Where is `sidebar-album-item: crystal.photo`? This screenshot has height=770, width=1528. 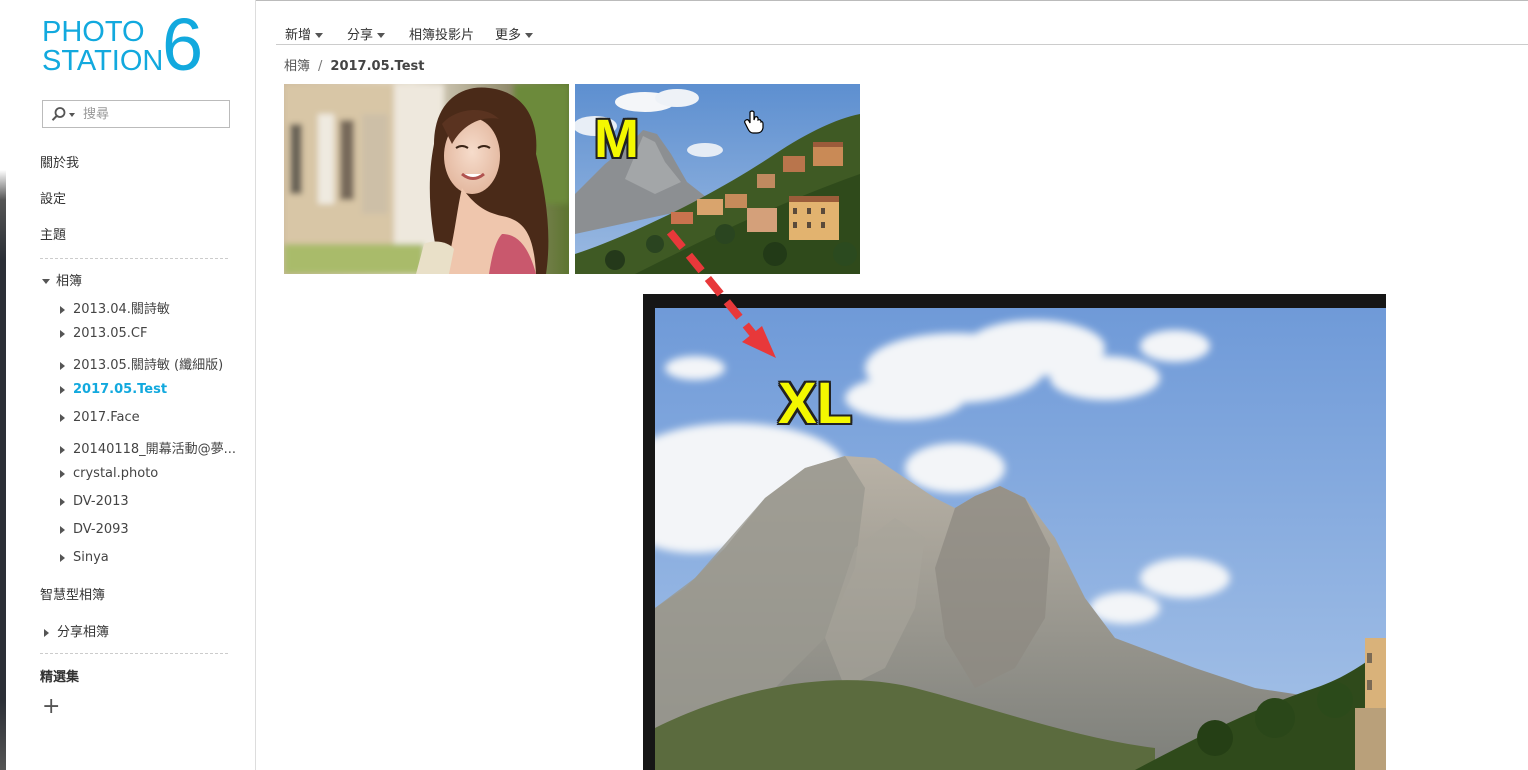
sidebar-album-item: crystal.photo is located at coordinates (150, 473).